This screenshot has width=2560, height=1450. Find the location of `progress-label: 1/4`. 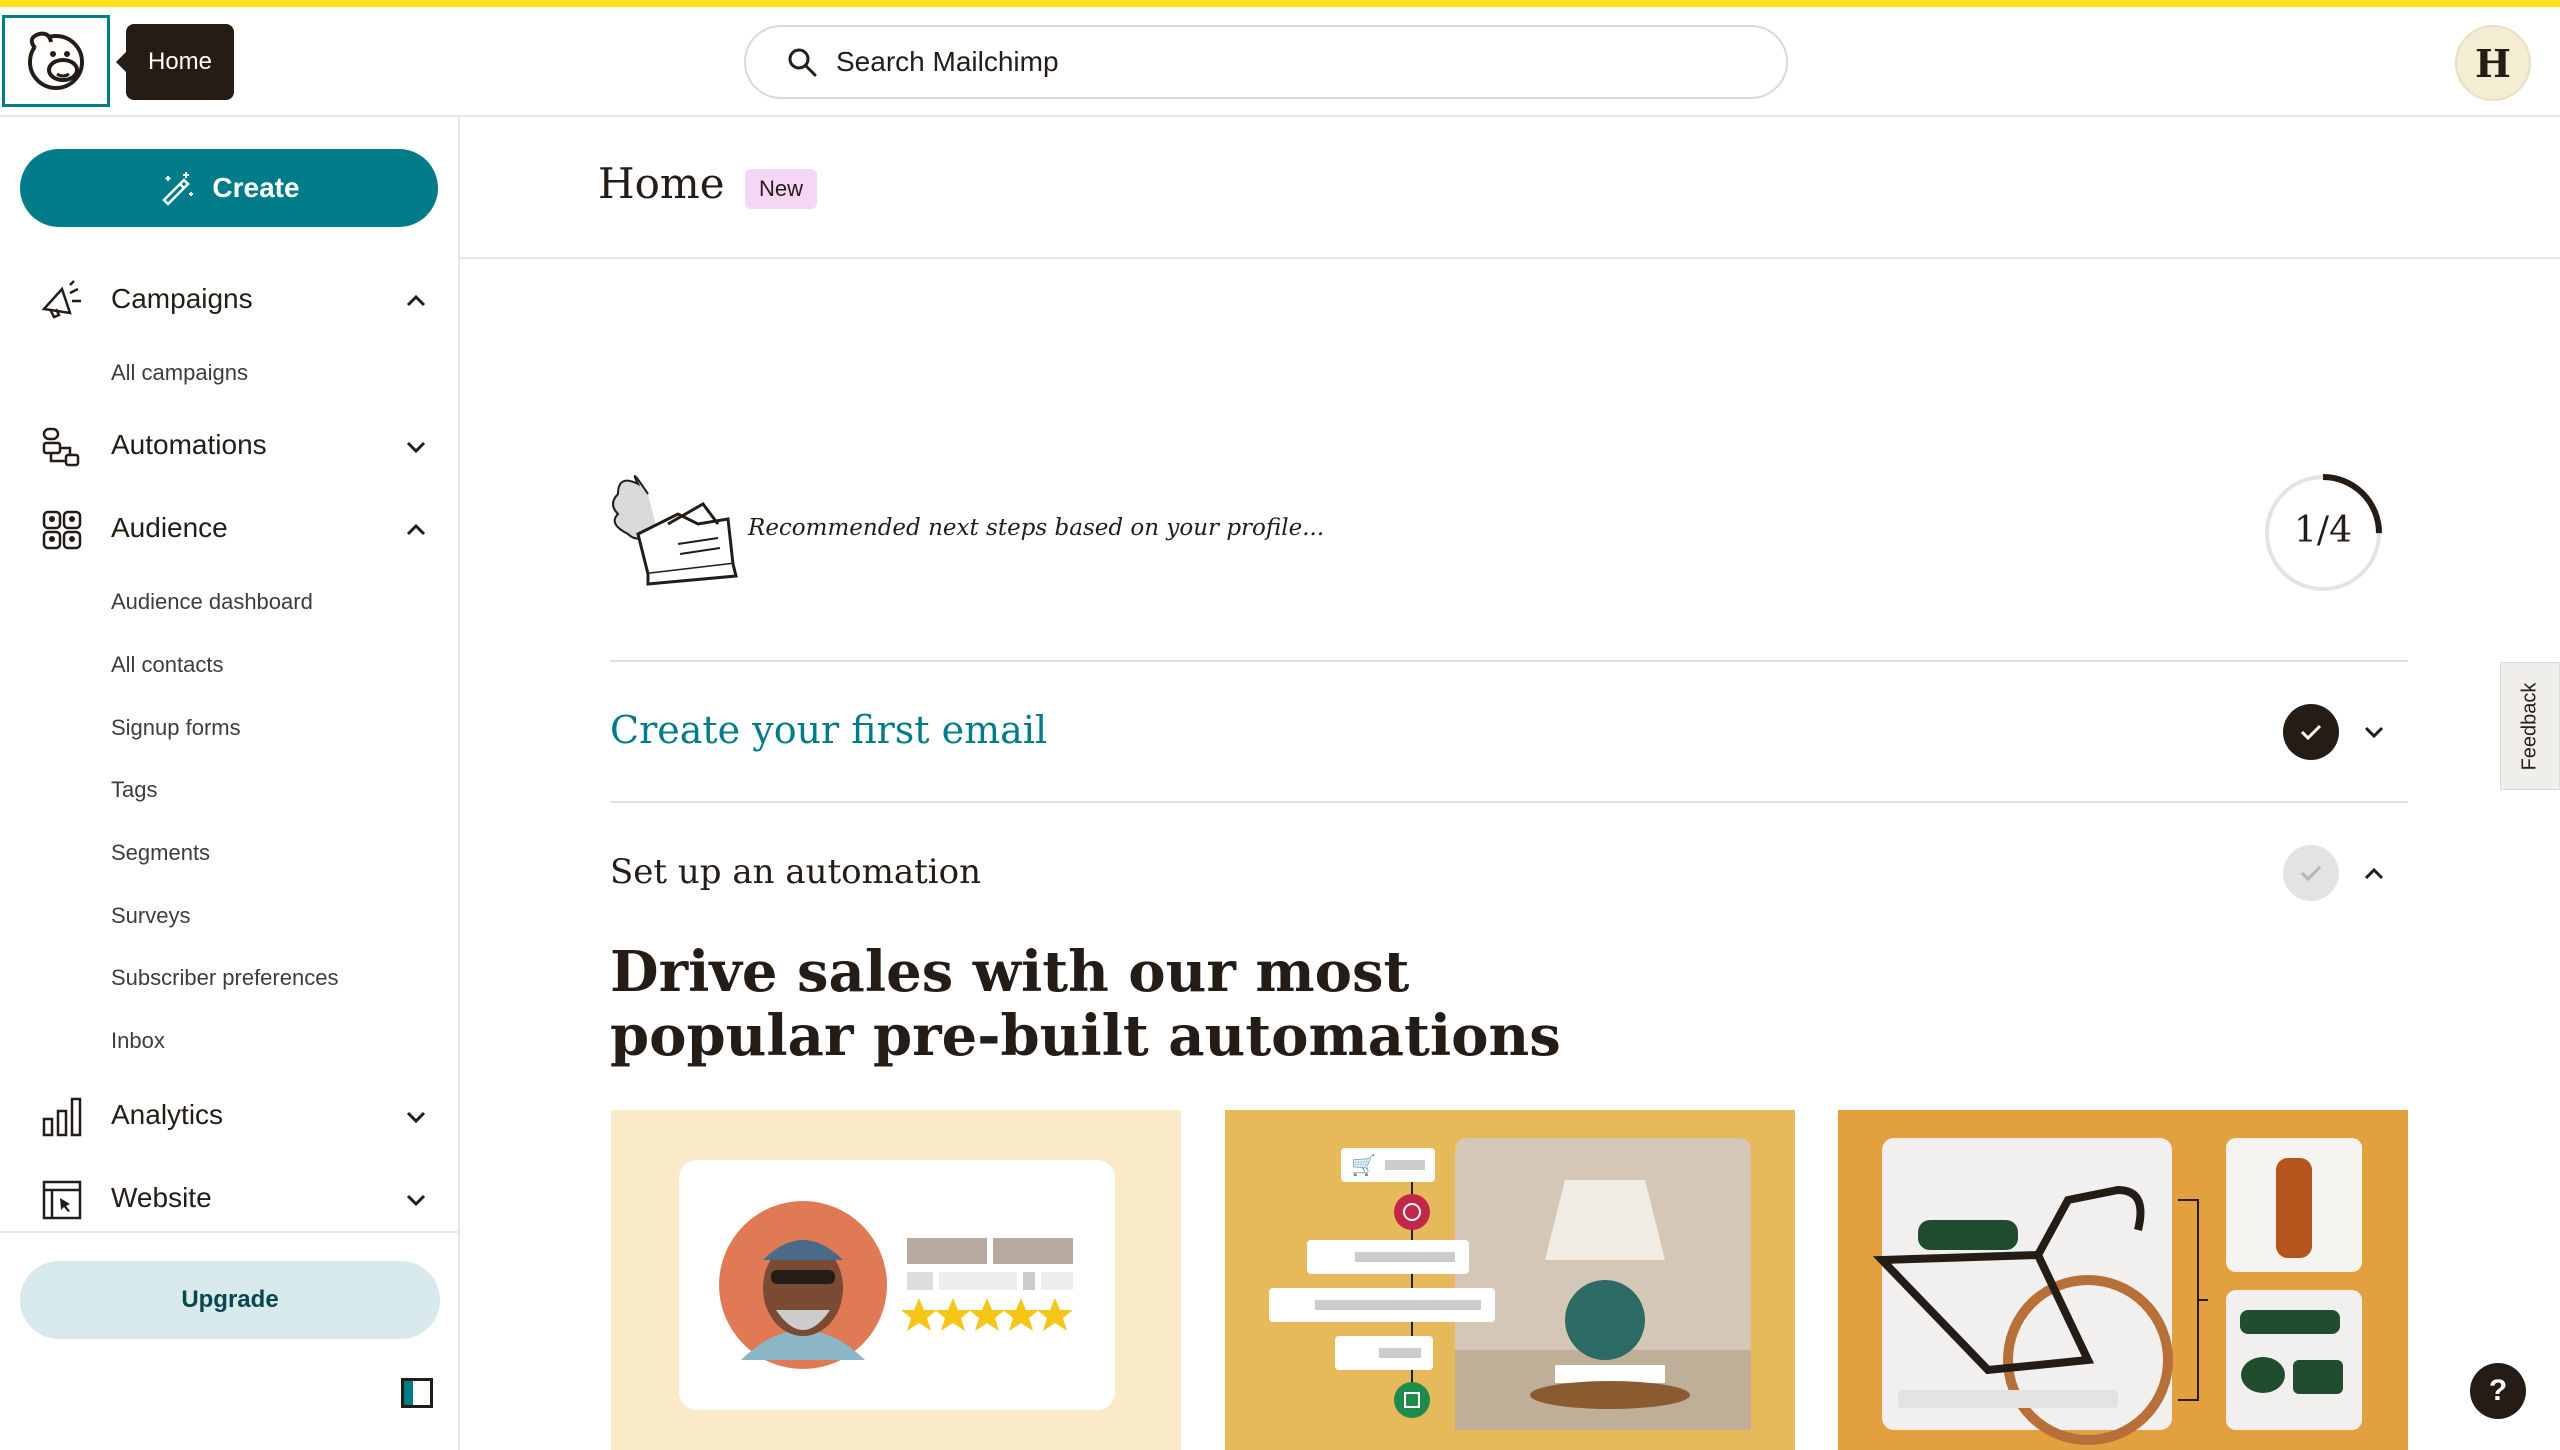

progress-label: 1/4 is located at coordinates (2323, 530).